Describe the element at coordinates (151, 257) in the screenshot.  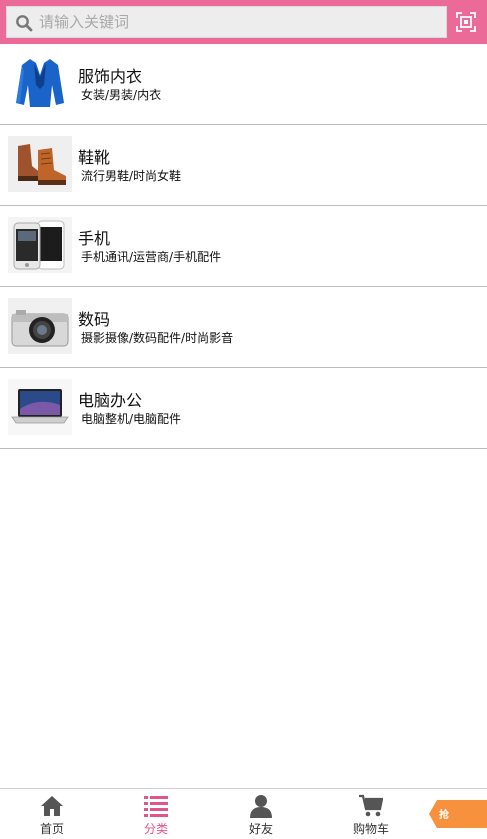
I see `category-subtitle: 手机通讯/运营商/手机配件` at that location.